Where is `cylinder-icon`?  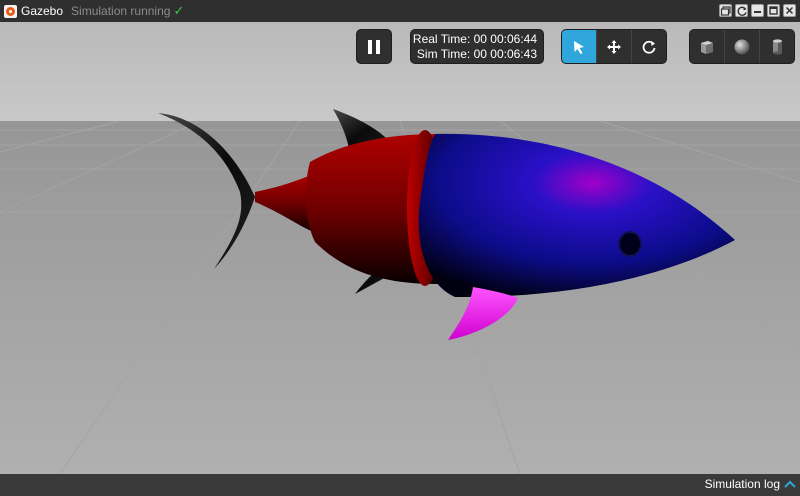
cylinder-icon is located at coordinates (777, 46).